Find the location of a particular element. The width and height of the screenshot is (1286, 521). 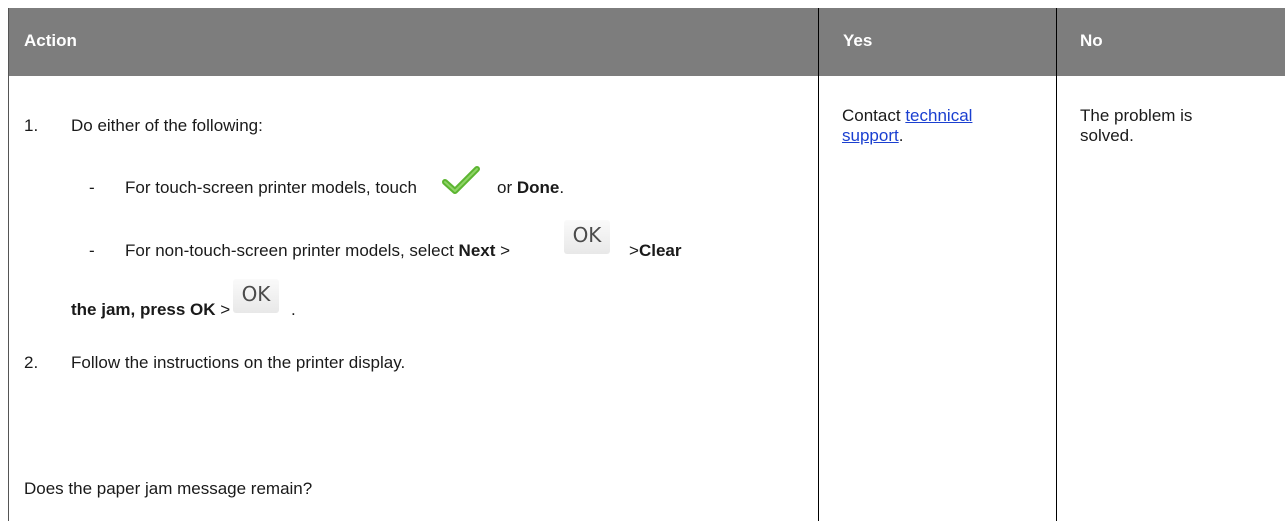

header-yes: Yes is located at coordinates (937, 42).